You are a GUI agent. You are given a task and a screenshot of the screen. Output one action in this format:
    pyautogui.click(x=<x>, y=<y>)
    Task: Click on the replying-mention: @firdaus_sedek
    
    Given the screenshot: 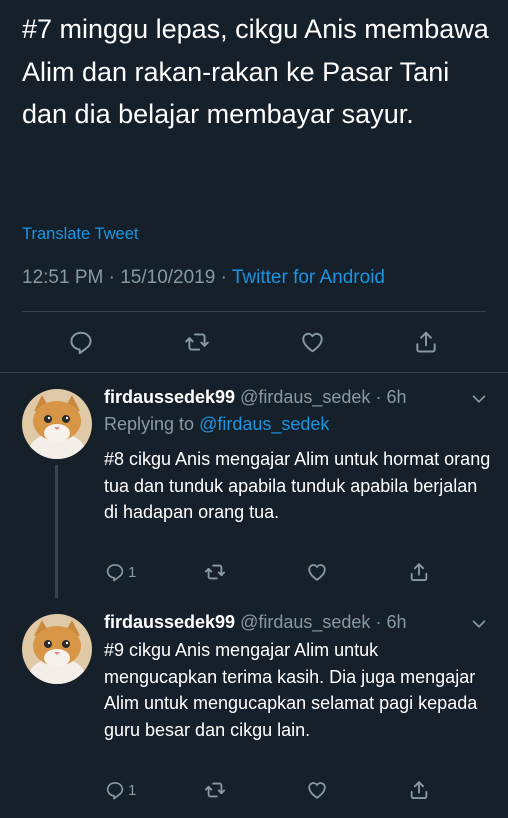 What is the action you would take?
    pyautogui.click(x=264, y=424)
    